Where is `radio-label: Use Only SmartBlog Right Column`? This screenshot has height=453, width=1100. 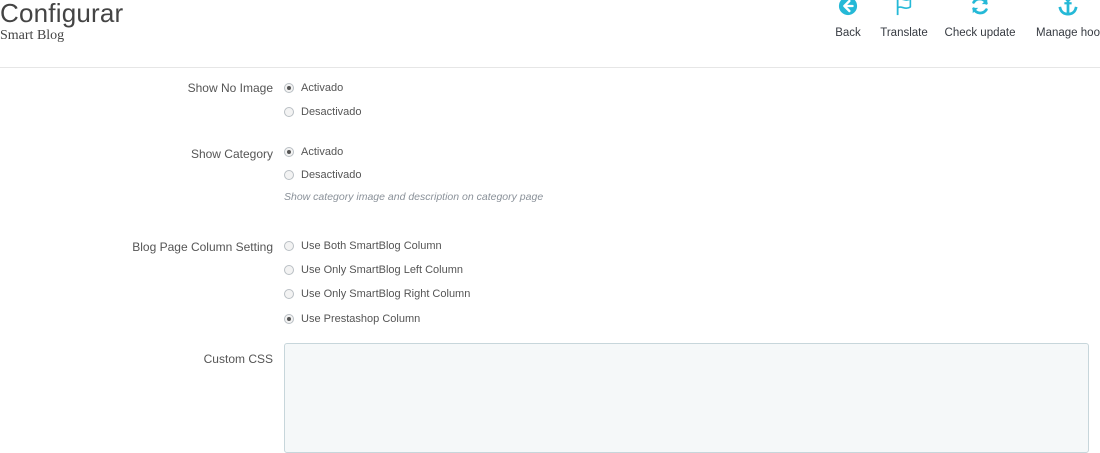
radio-label: Use Only SmartBlog Right Column is located at coordinates (386, 294).